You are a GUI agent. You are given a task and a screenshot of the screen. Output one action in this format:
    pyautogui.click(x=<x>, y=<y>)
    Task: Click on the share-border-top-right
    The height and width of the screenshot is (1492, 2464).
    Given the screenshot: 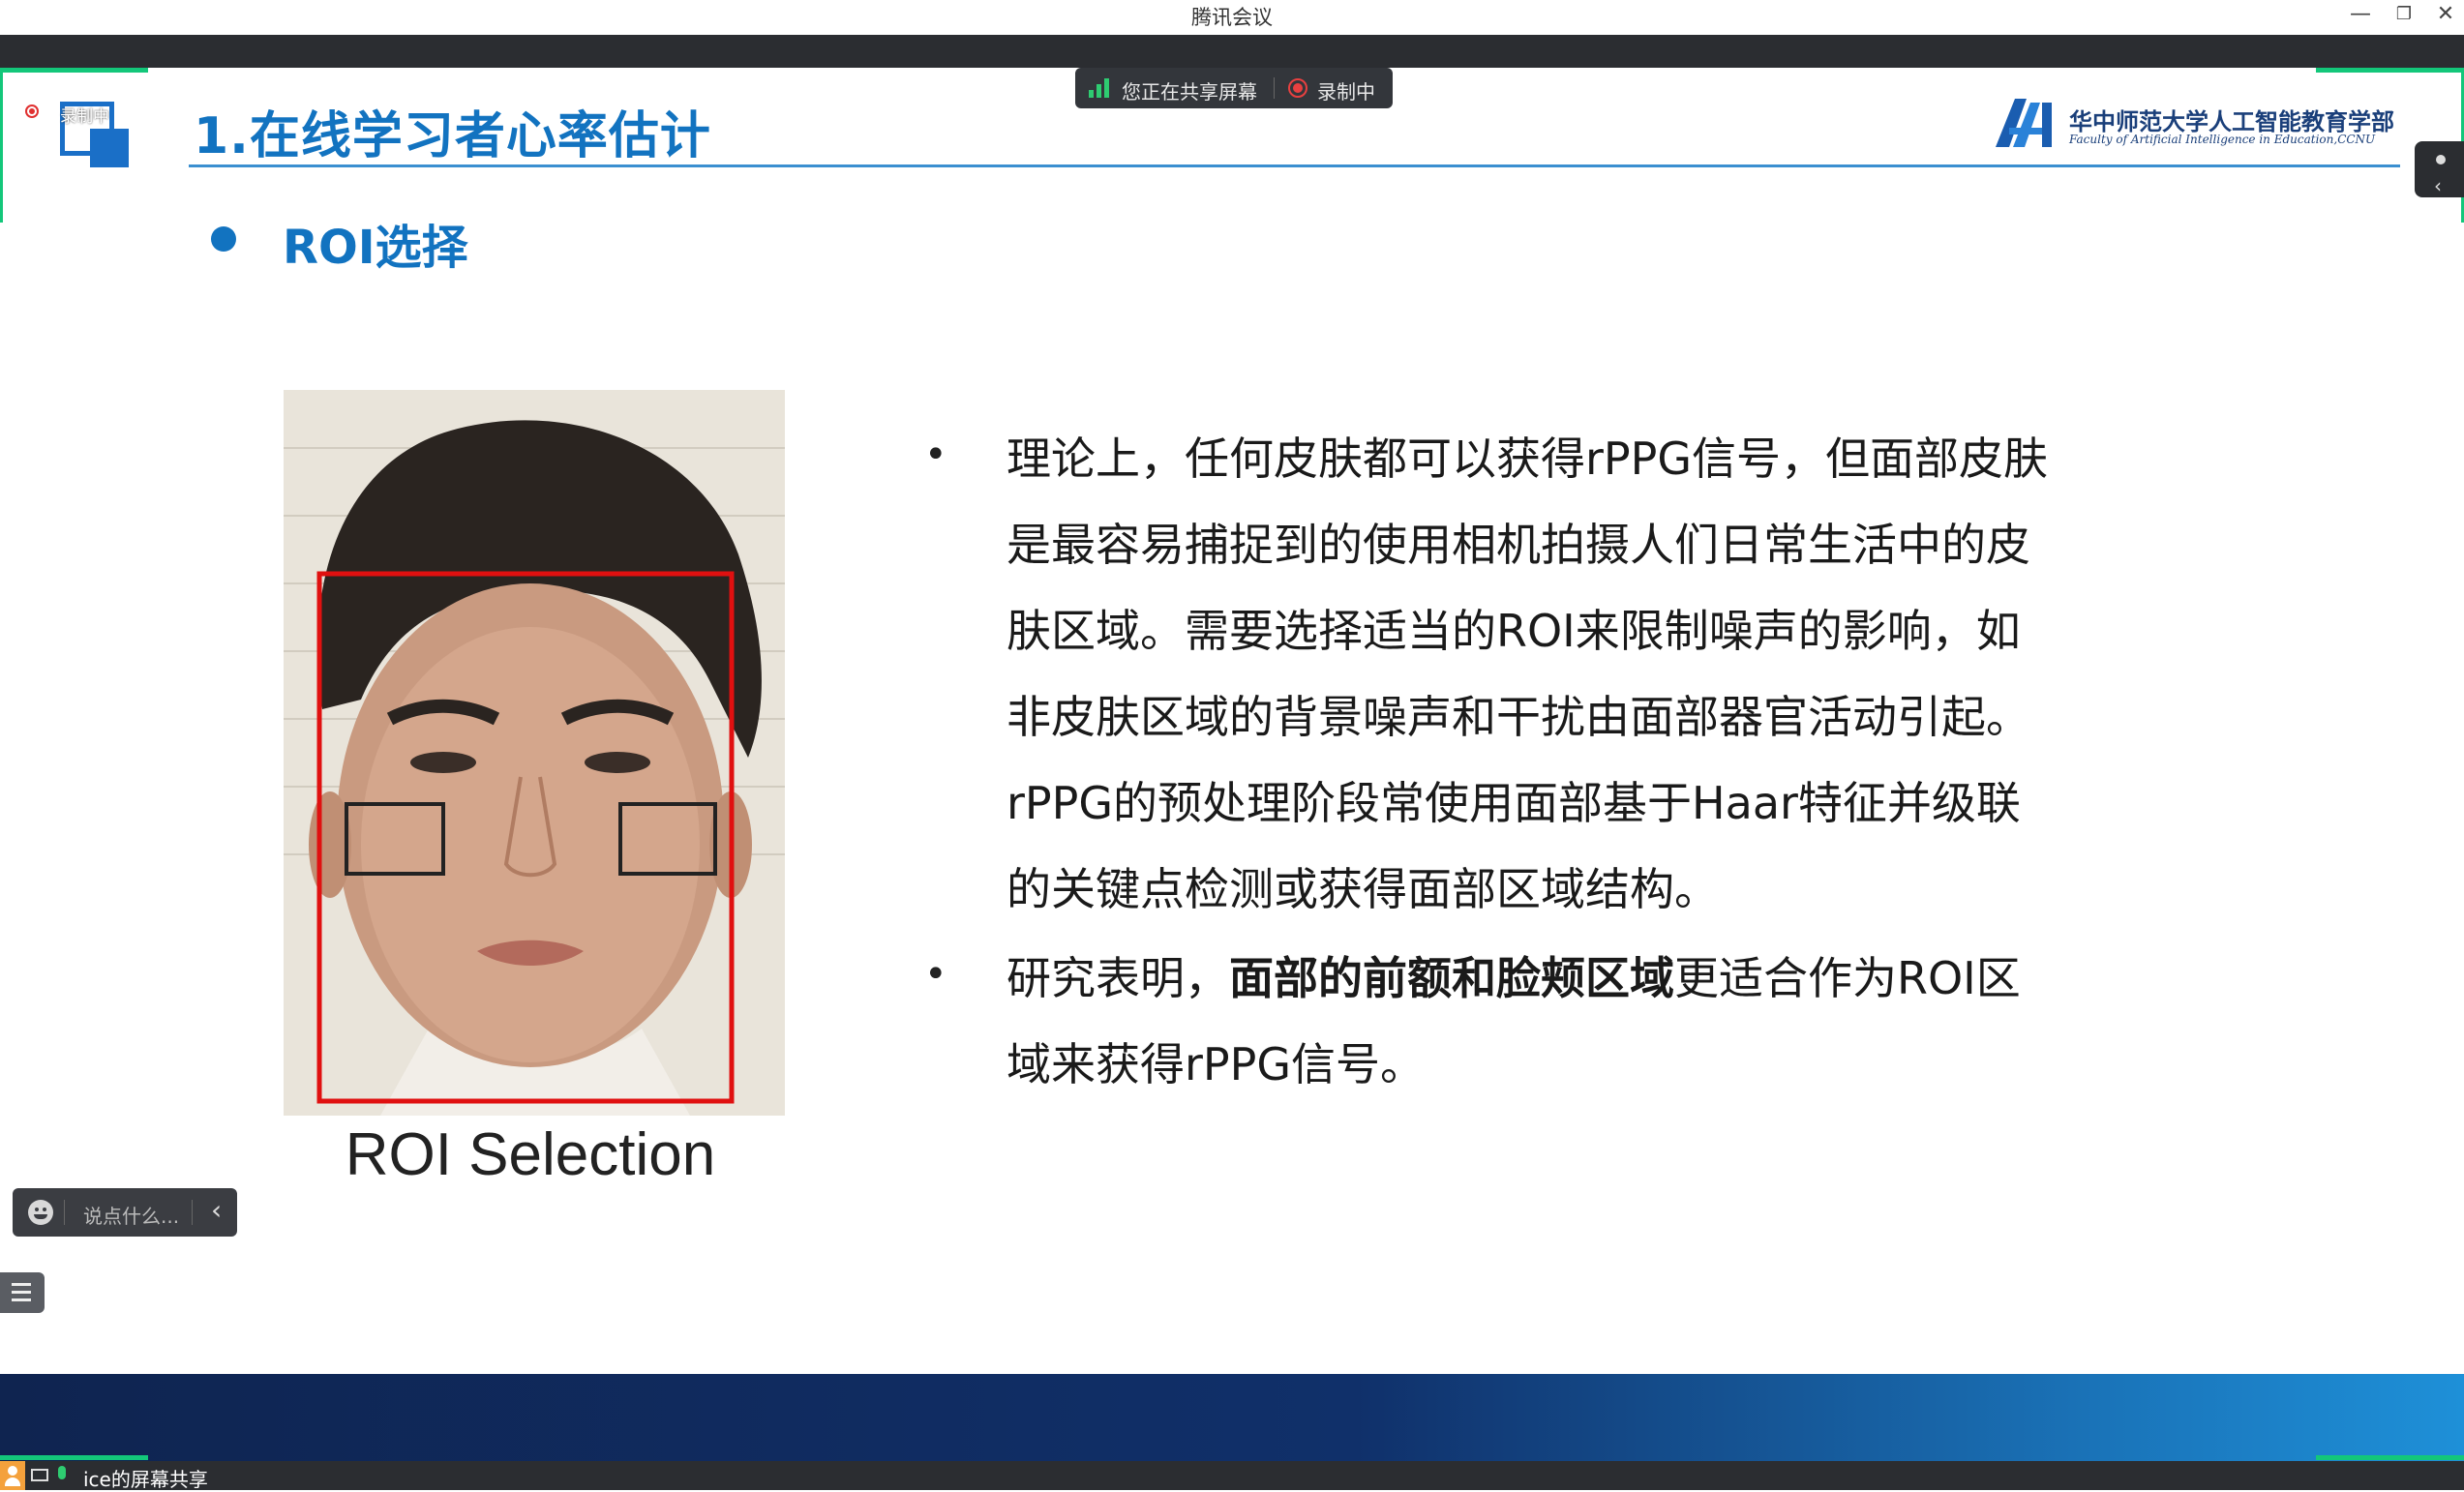 What is the action you would take?
    pyautogui.click(x=2390, y=70)
    